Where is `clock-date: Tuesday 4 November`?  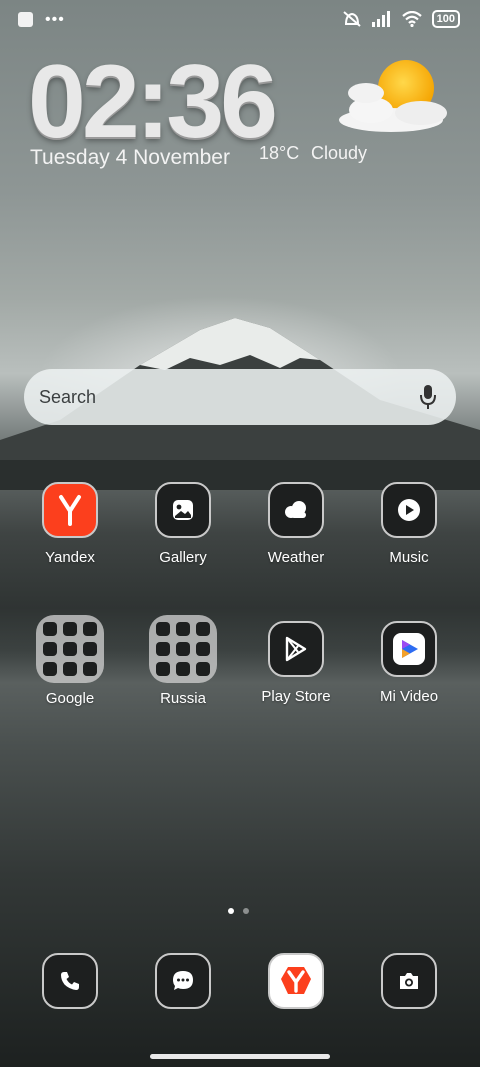
clock-date: Tuesday 4 November is located at coordinates (130, 157).